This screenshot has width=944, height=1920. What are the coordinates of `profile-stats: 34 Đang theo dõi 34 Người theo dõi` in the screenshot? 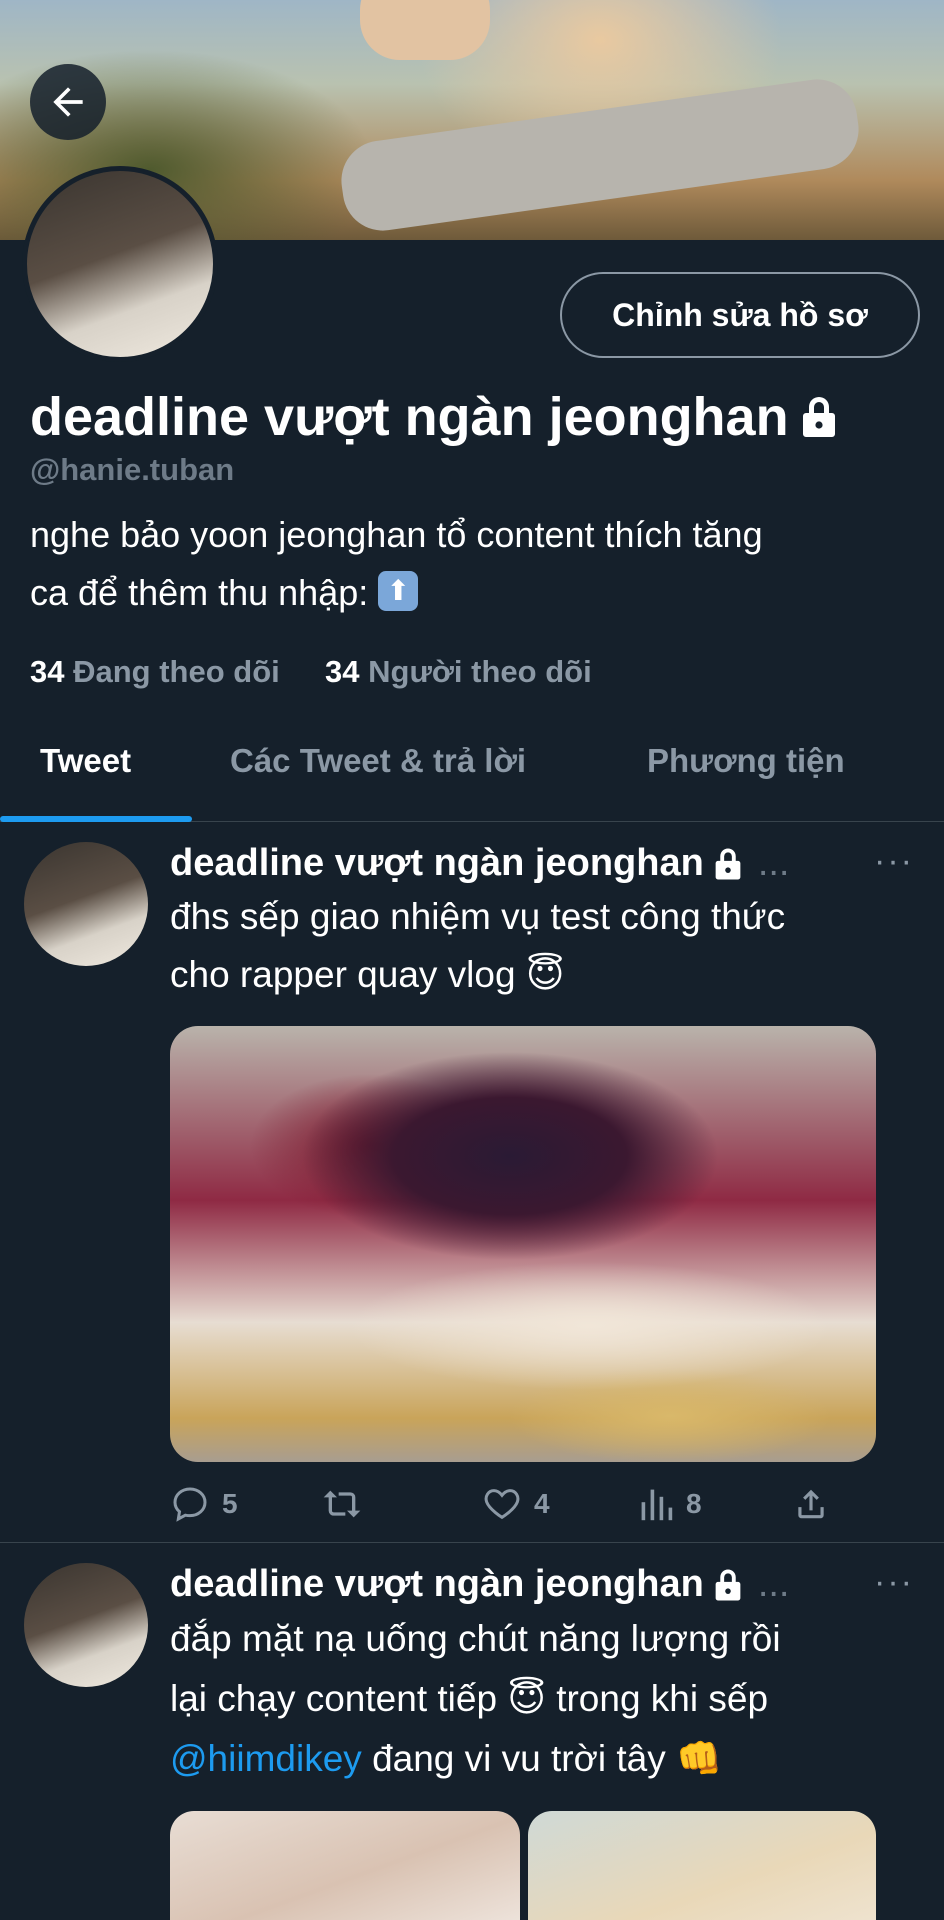 It's located at (311, 672).